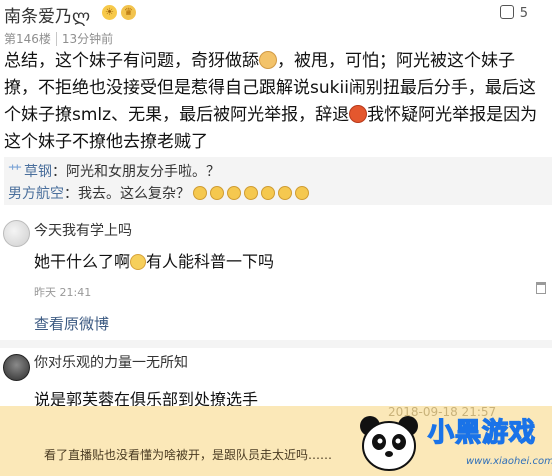 The width and height of the screenshot is (552, 476). Describe the element at coordinates (506, 12) in the screenshot. I see `thumbs-up-icon` at that location.